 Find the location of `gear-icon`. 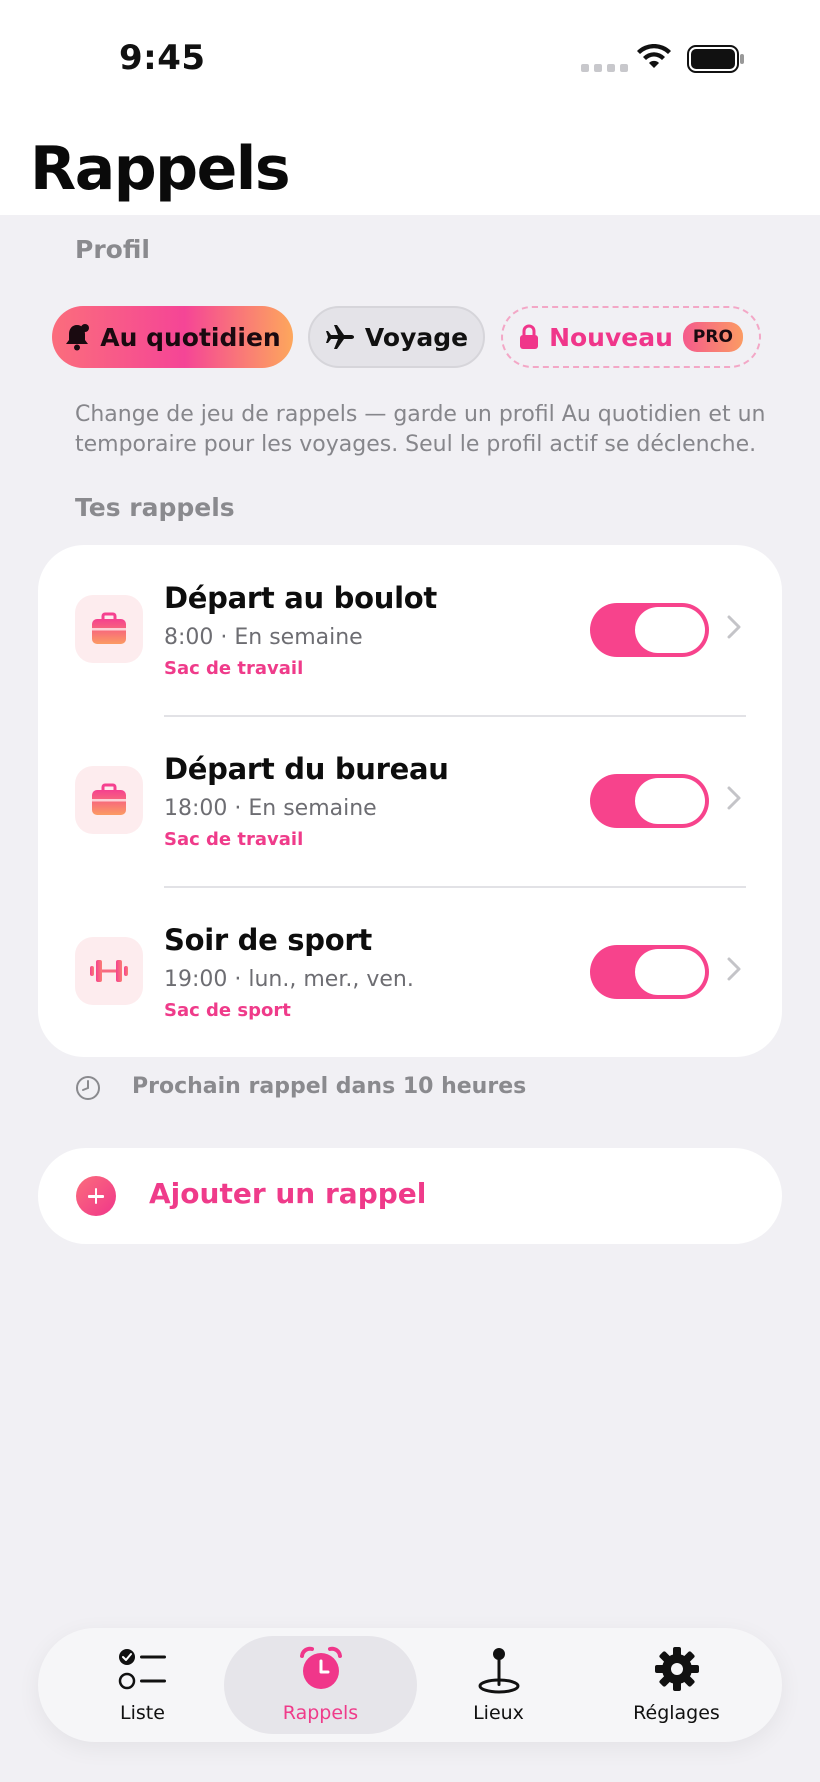

gear-icon is located at coordinates (676, 1669).